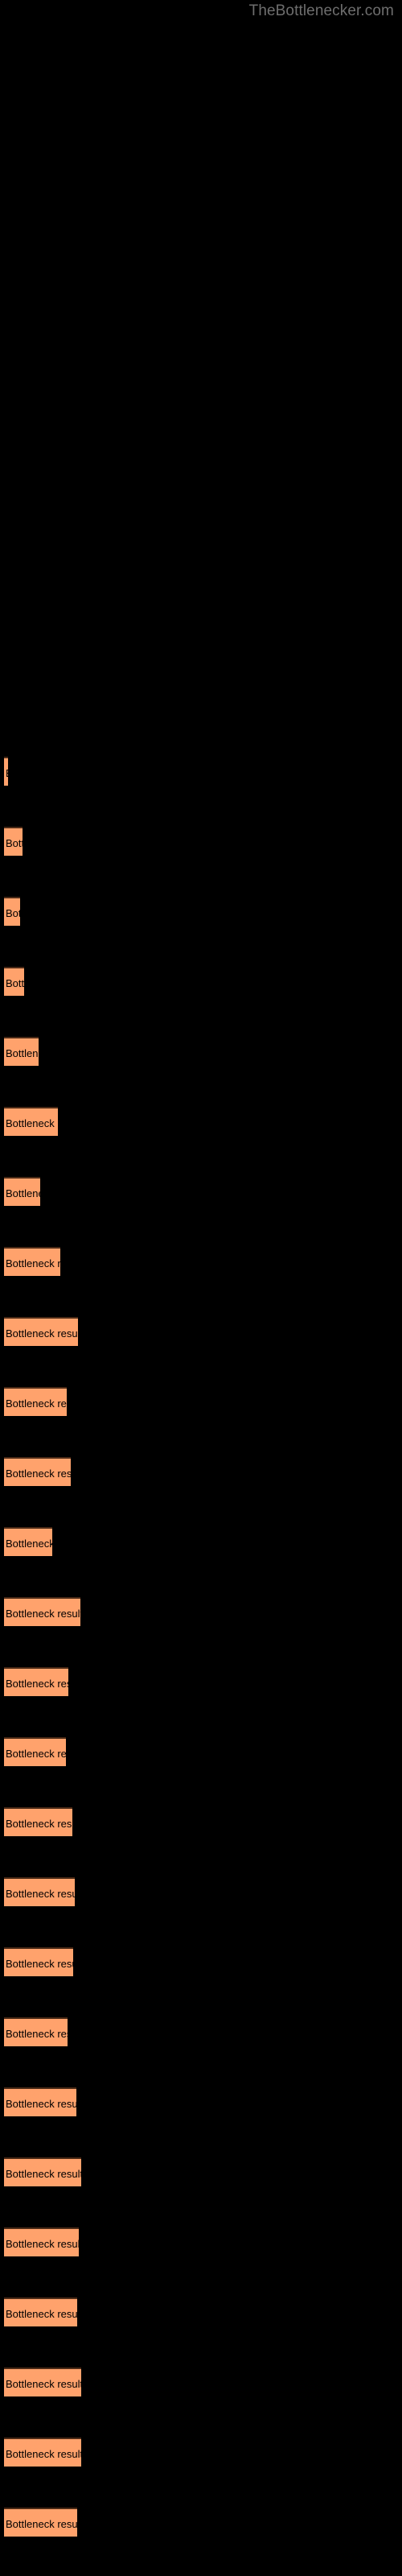 The width and height of the screenshot is (402, 2576). I want to click on bar-3: Bottleneck result, so click(12, 911).